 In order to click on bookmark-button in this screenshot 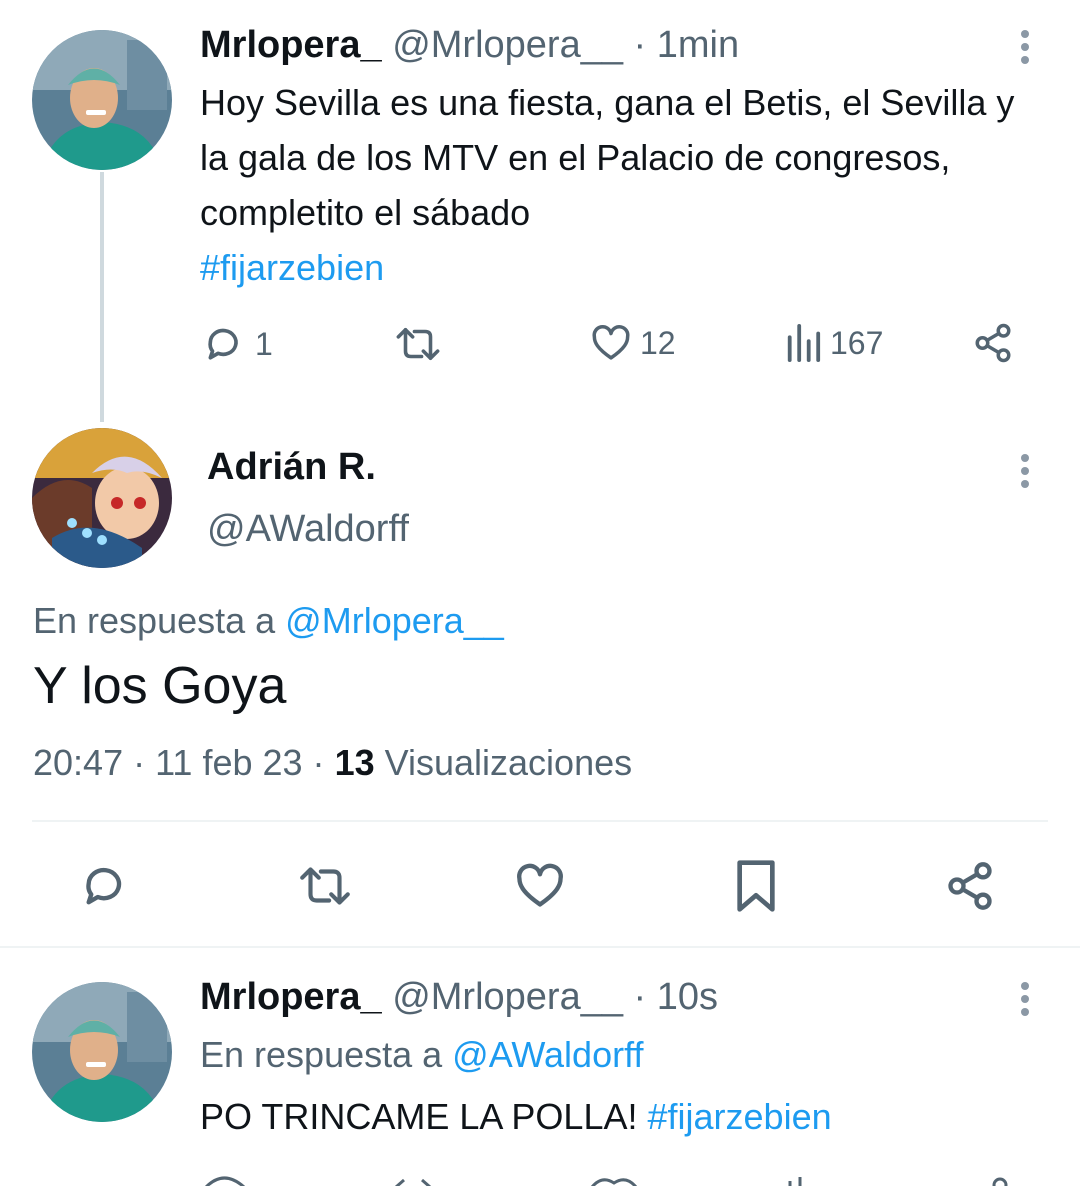, I will do `click(756, 886)`.